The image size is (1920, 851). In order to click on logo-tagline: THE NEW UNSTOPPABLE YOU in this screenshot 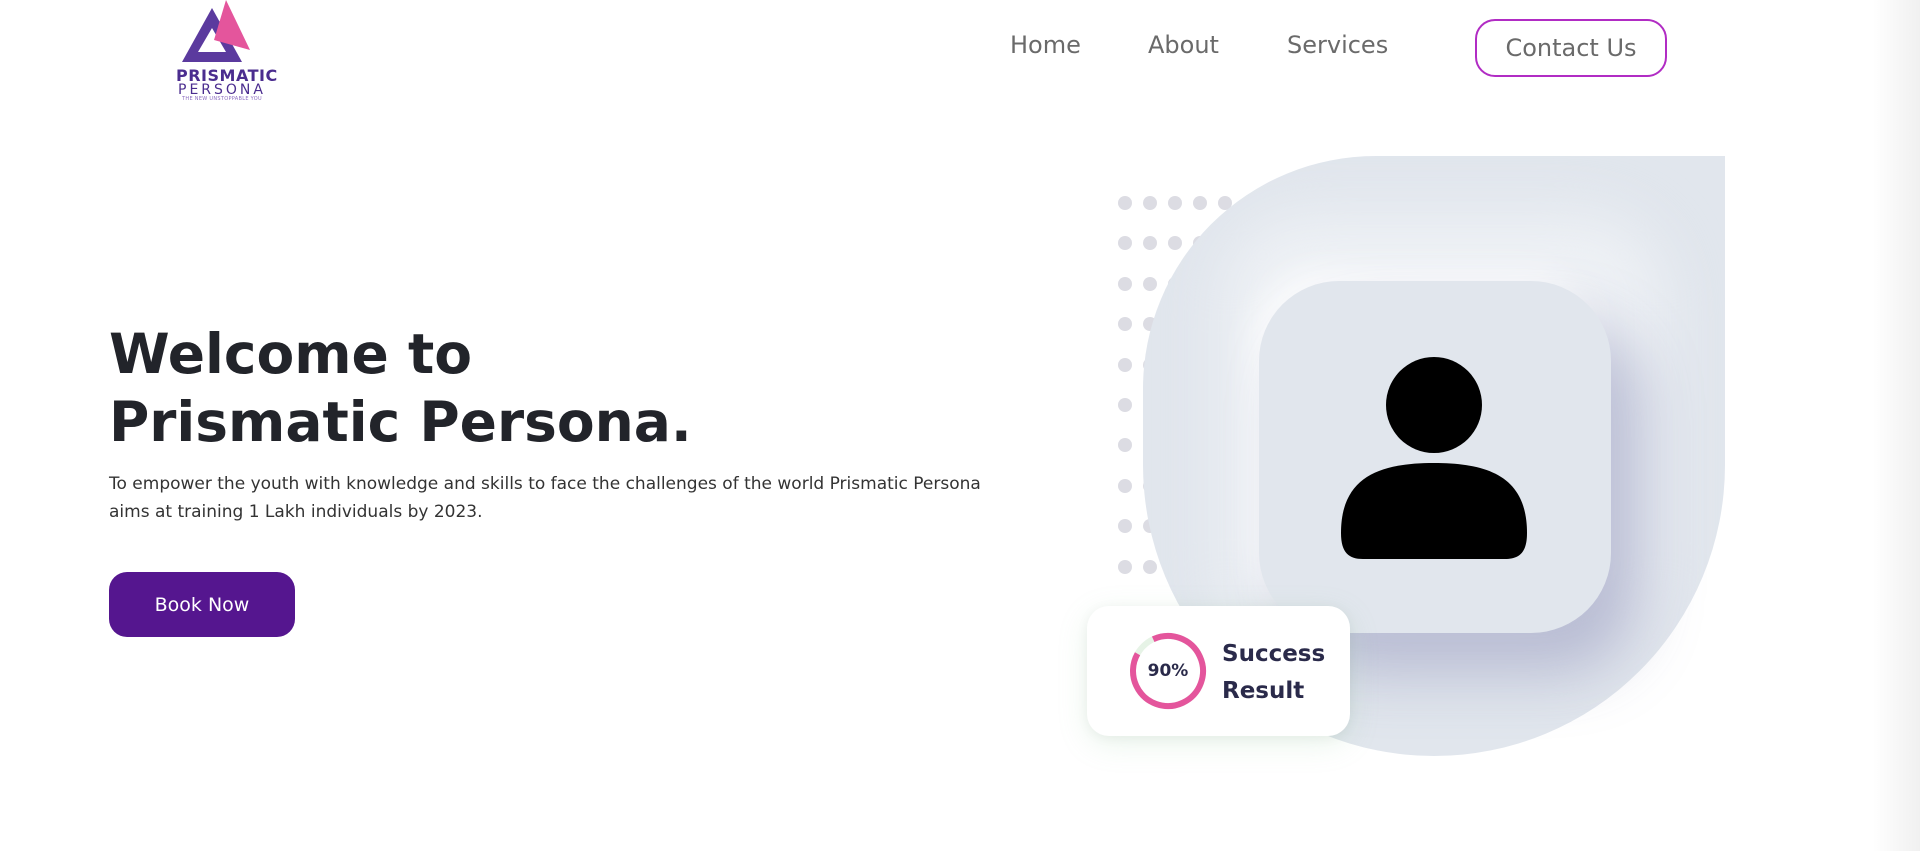, I will do `click(222, 99)`.